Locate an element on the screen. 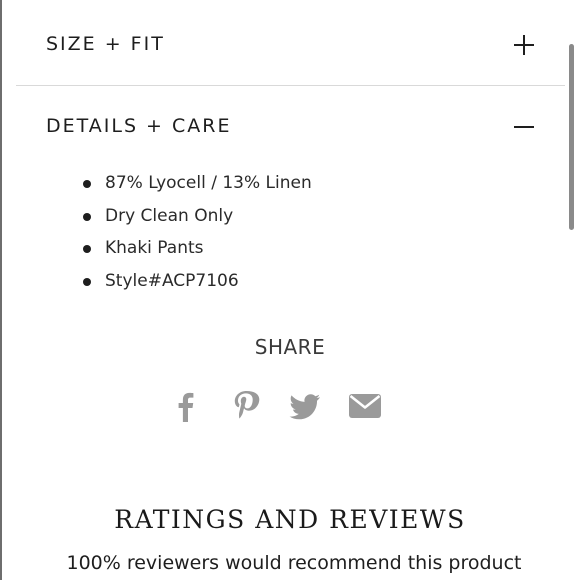 The height and width of the screenshot is (580, 580). facebook-icon is located at coordinates (186, 406).